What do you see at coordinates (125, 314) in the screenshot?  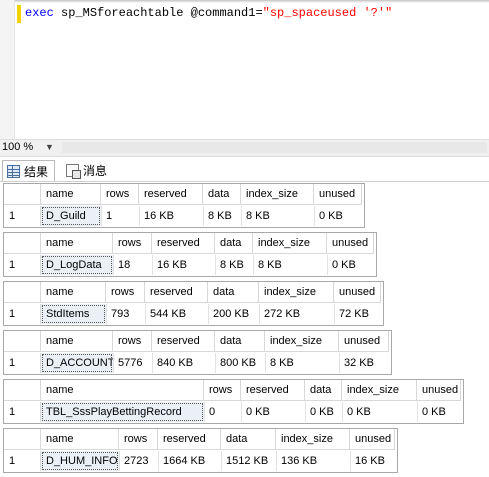 I see `cell-rows: 793` at bounding box center [125, 314].